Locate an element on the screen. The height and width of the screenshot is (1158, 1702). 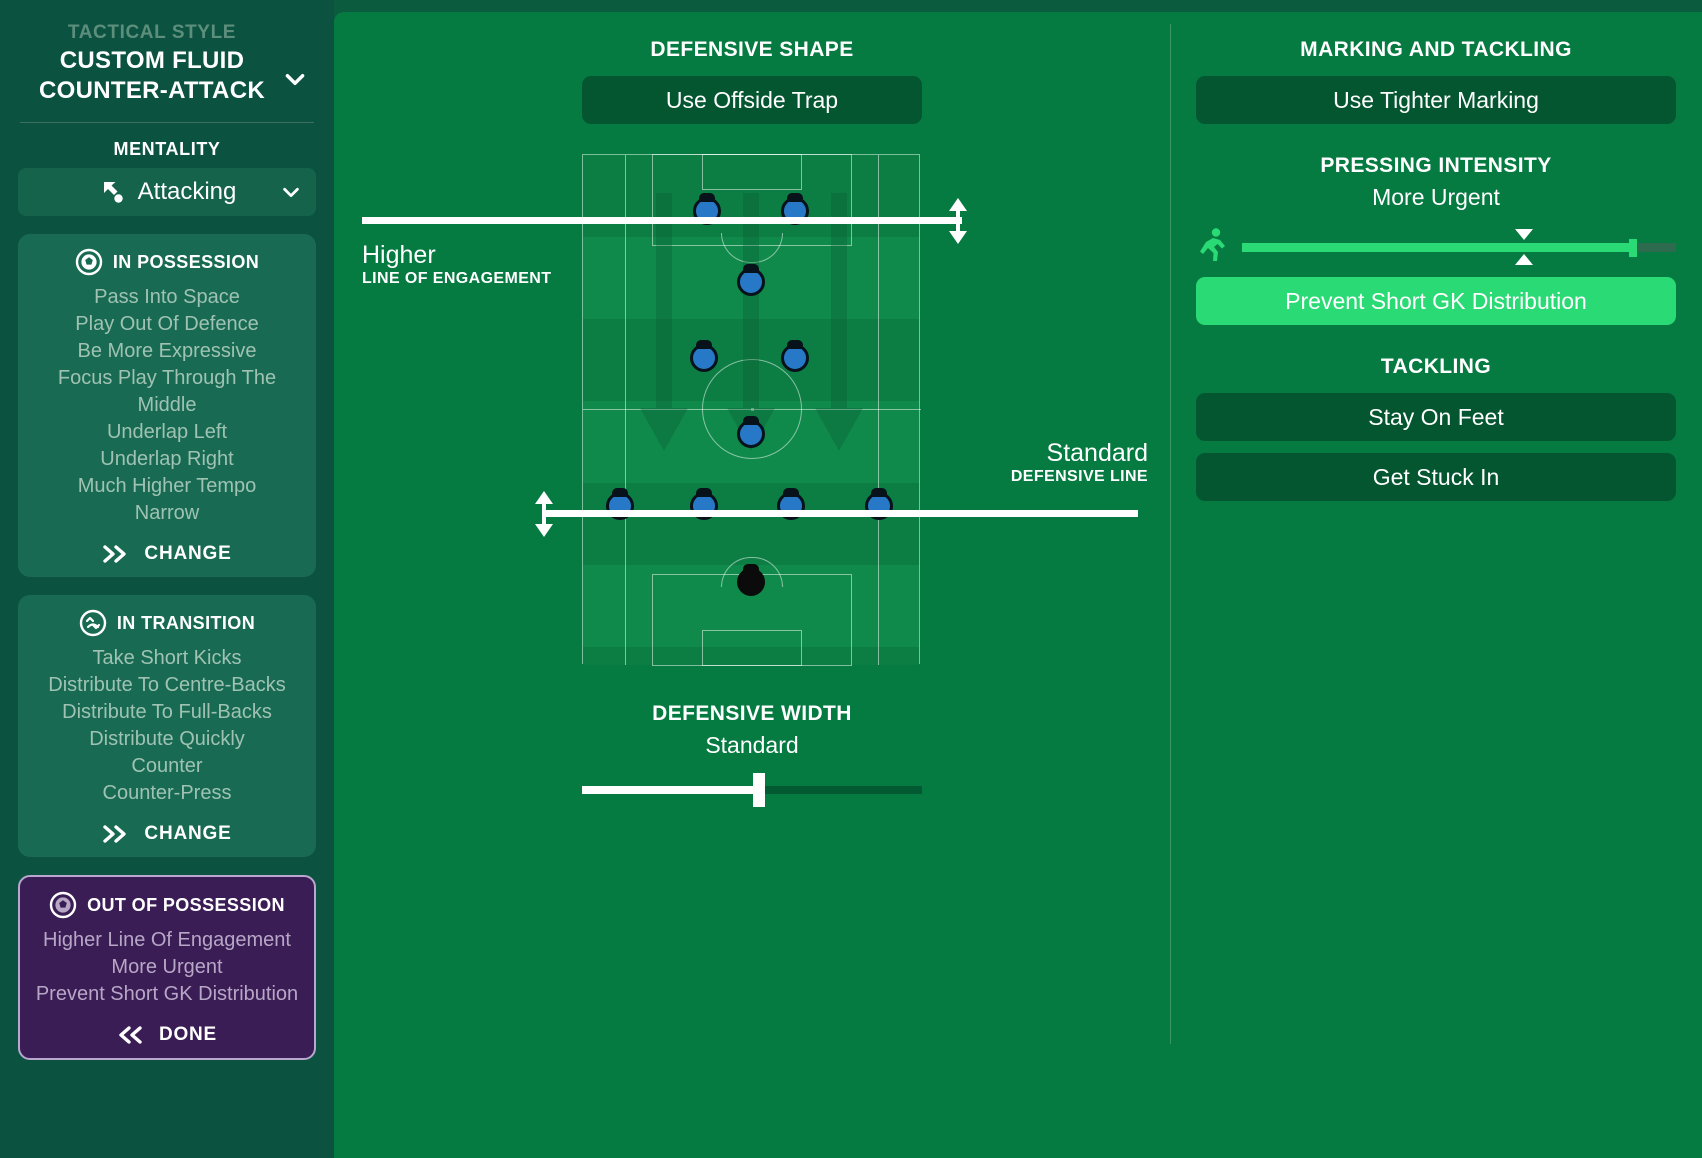
done-label: DONE is located at coordinates (188, 1034).